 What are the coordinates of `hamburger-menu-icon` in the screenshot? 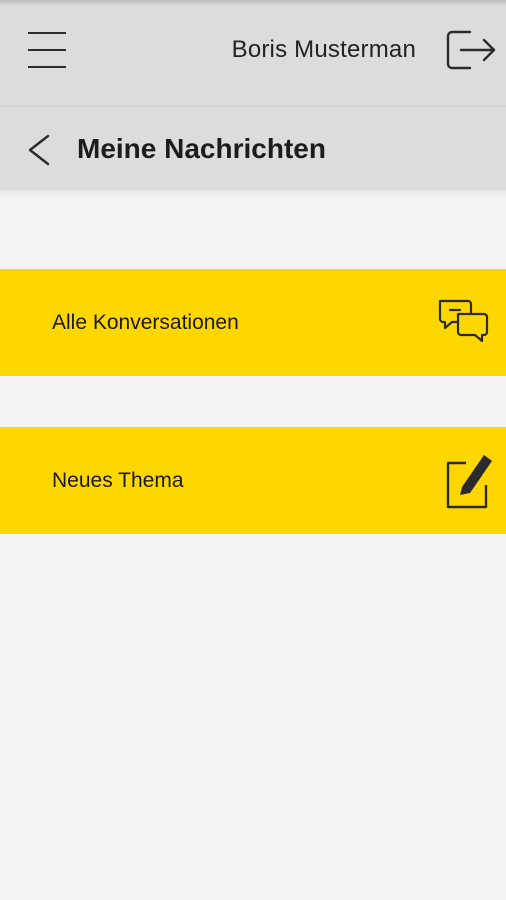 It's located at (47, 33).